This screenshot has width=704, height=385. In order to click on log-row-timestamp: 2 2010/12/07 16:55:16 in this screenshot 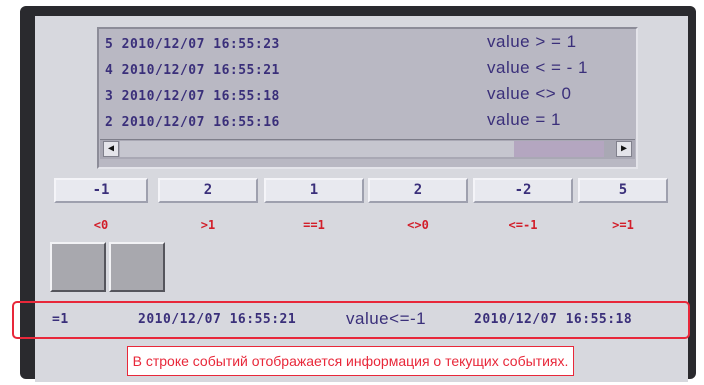, I will do `click(192, 122)`.